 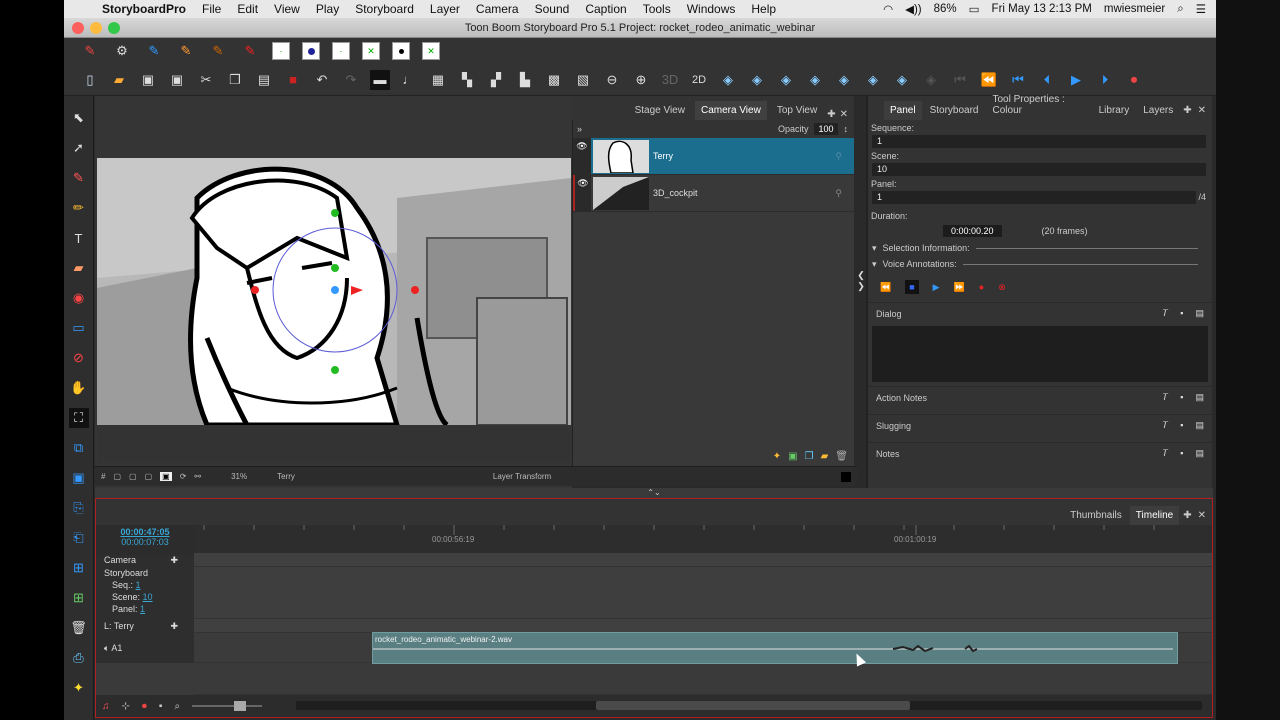 I want to click on brush-preset-icon: ✕, so click(x=371, y=51).